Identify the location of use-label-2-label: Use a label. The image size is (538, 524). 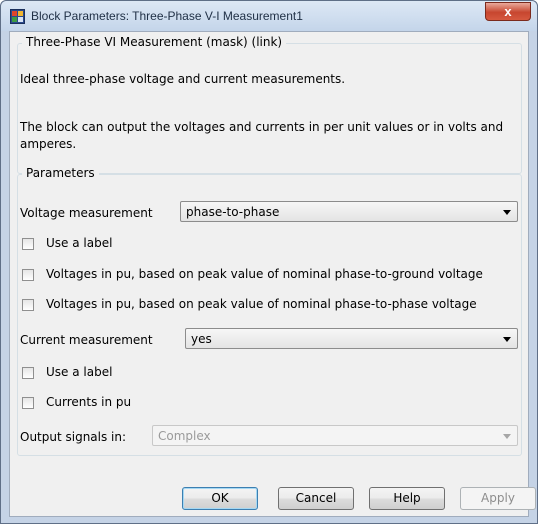
(79, 372).